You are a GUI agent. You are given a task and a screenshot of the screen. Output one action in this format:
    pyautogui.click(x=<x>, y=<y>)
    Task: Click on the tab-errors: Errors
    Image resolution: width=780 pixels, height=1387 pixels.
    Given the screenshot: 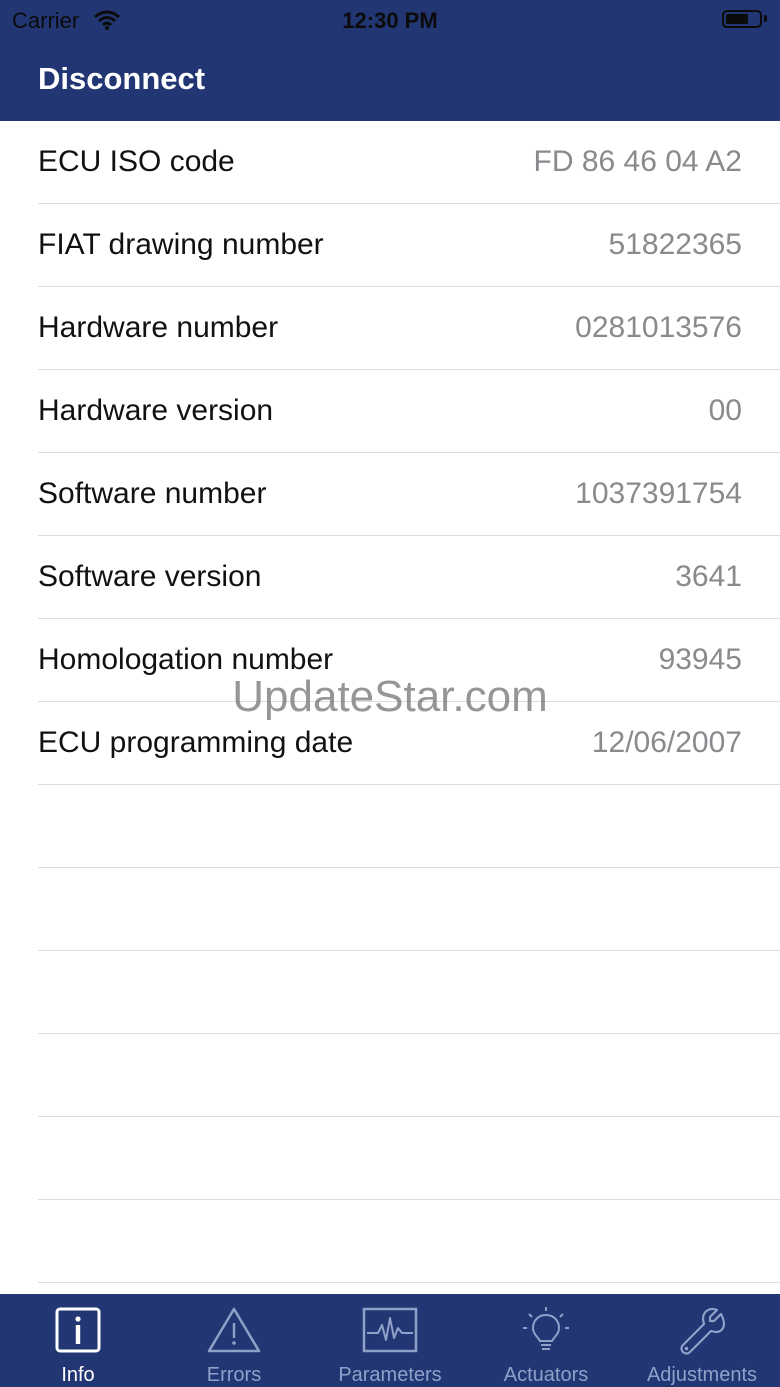 What is the action you would take?
    pyautogui.click(x=234, y=1340)
    